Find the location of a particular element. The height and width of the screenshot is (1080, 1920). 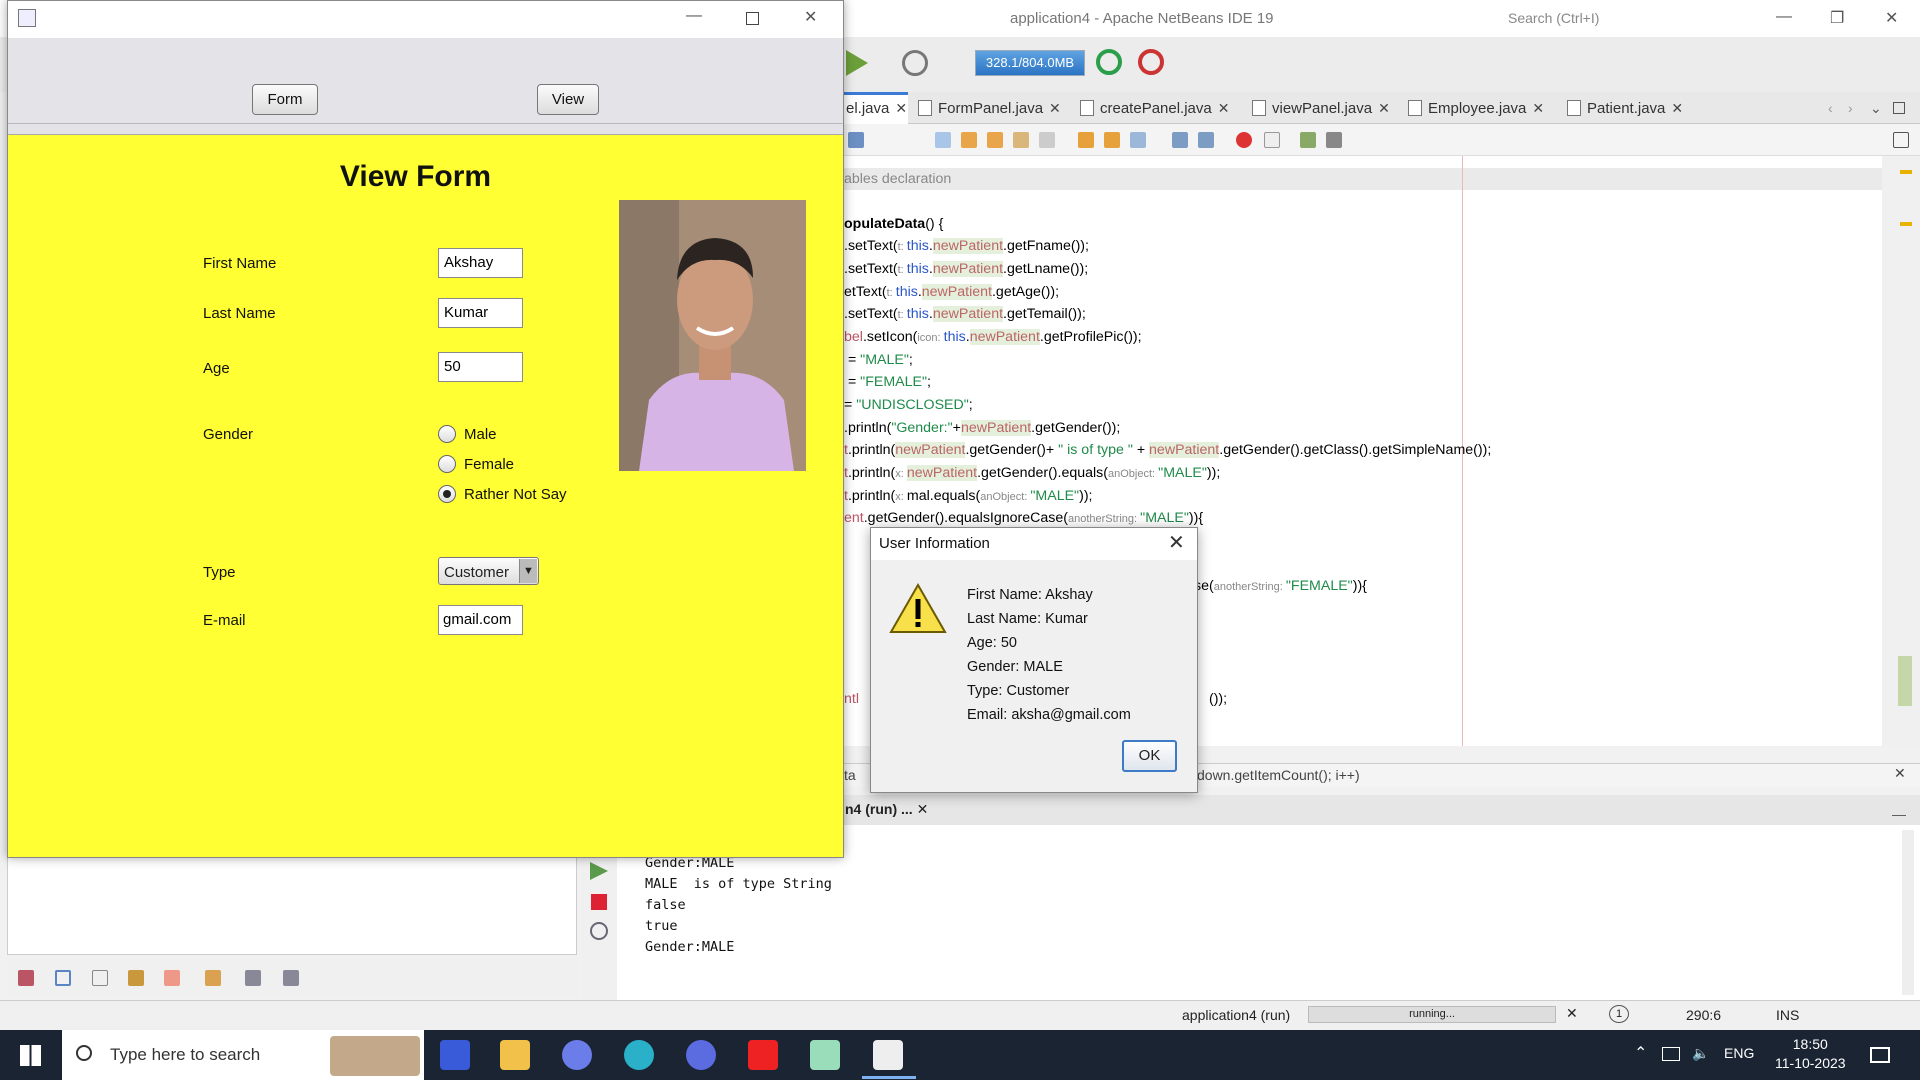

chevron-down-icon: ⌄ is located at coordinates (1876, 108).